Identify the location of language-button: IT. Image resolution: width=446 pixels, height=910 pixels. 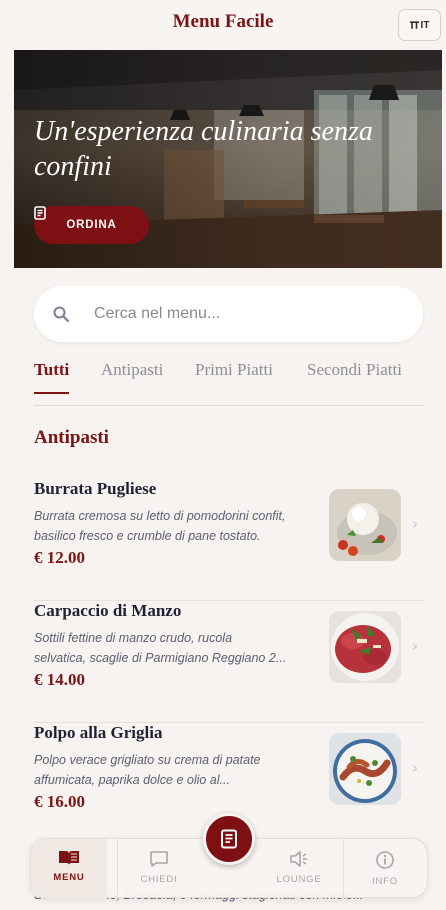
(419, 25).